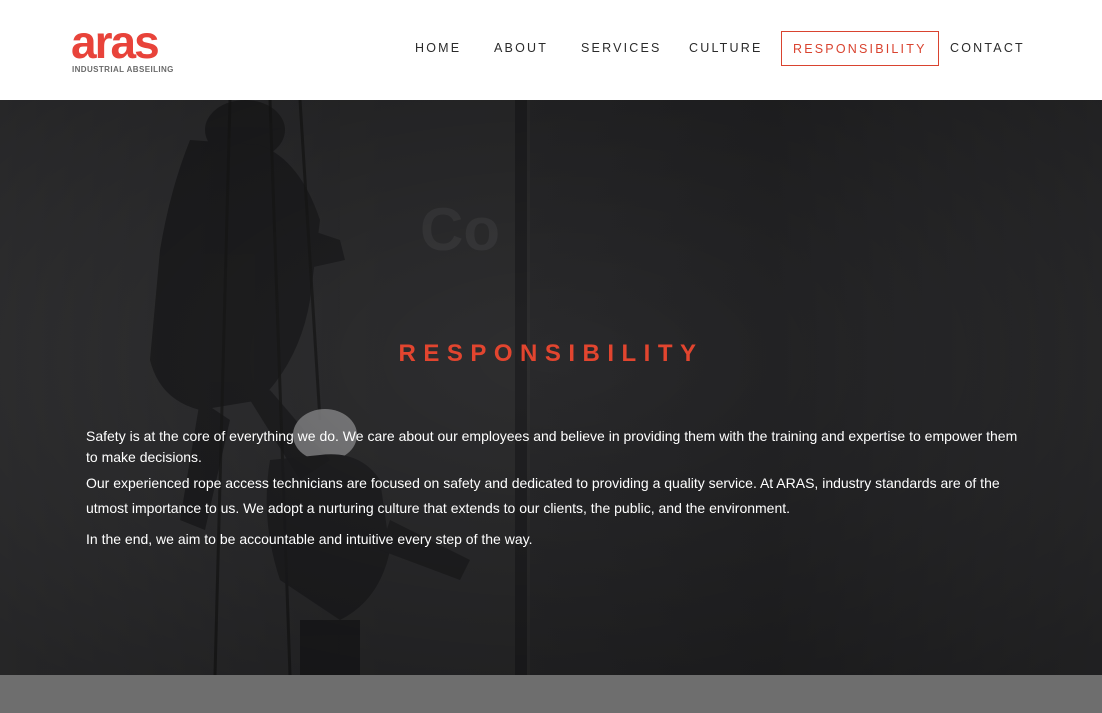  I want to click on nav-contact: CONTACT, so click(987, 48).